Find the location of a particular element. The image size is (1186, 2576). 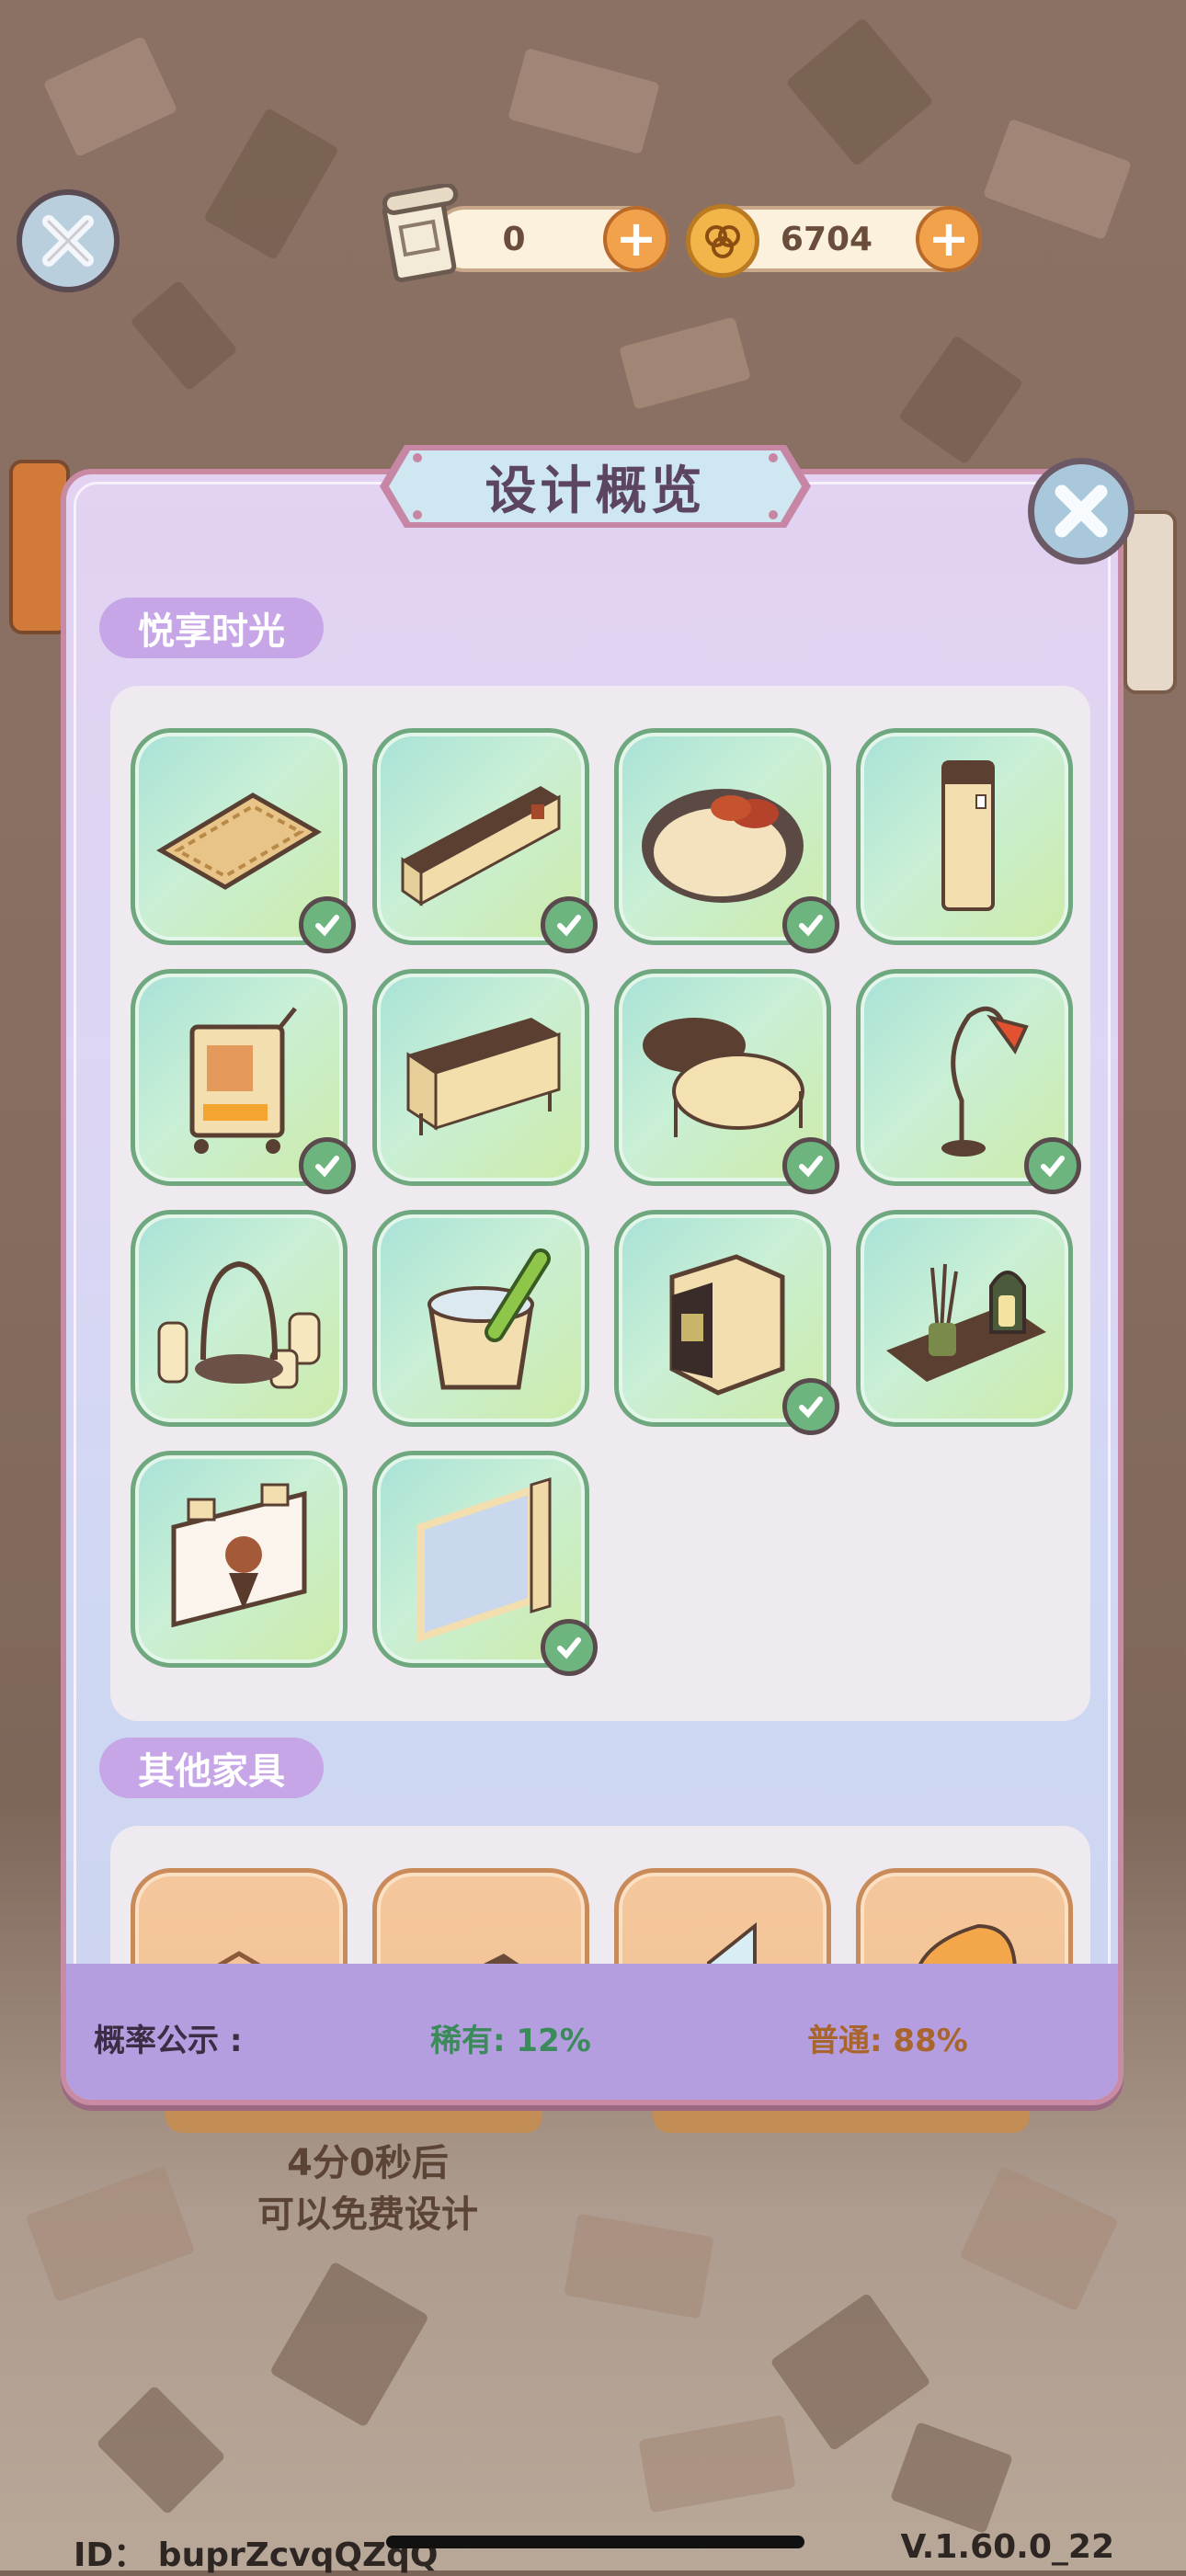

poster-board-icon is located at coordinates (239, 1555).